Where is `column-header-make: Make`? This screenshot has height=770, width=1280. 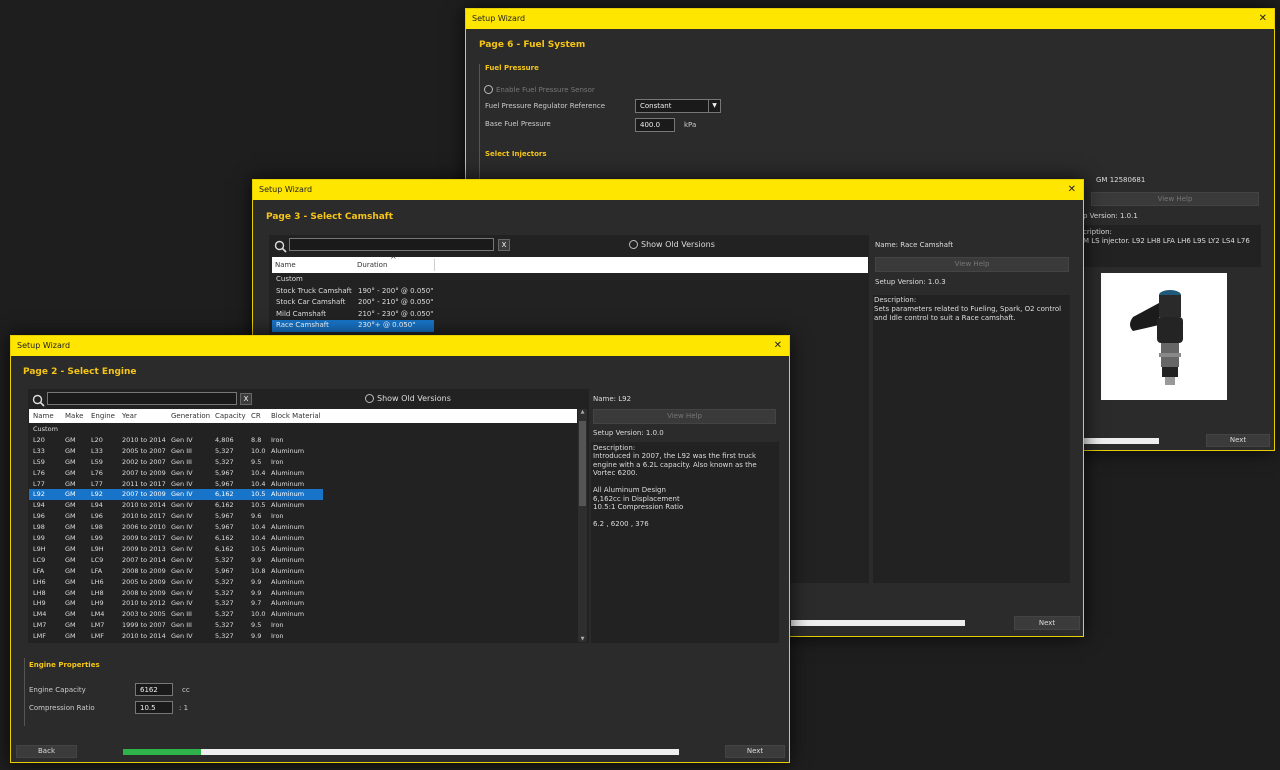 column-header-make: Make is located at coordinates (74, 416).